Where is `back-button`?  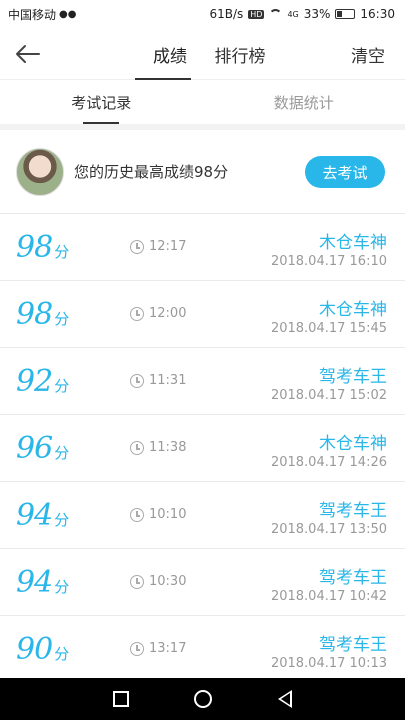 back-button is located at coordinates (34, 54).